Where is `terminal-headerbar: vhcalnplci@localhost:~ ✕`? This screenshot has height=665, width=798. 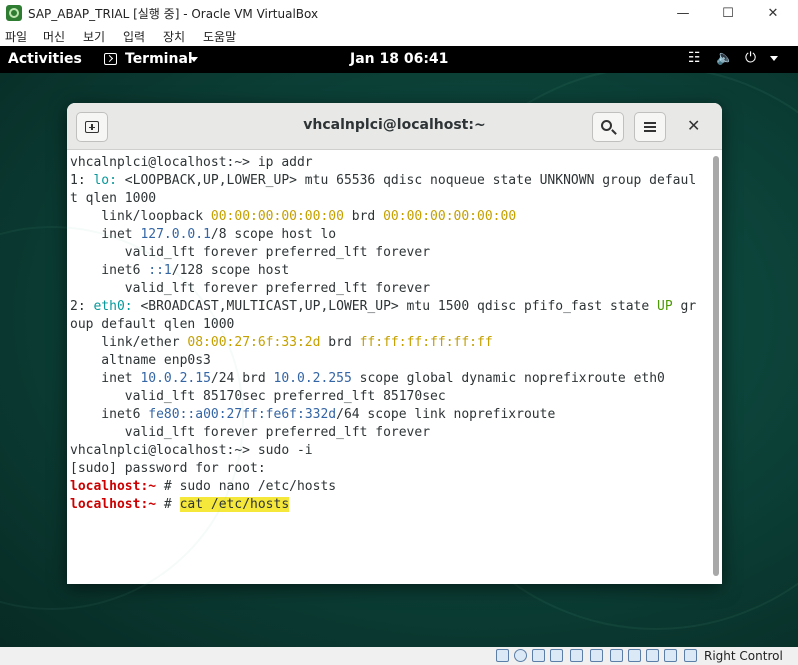
terminal-headerbar: vhcalnplci@localhost:~ ✕ is located at coordinates (394, 126).